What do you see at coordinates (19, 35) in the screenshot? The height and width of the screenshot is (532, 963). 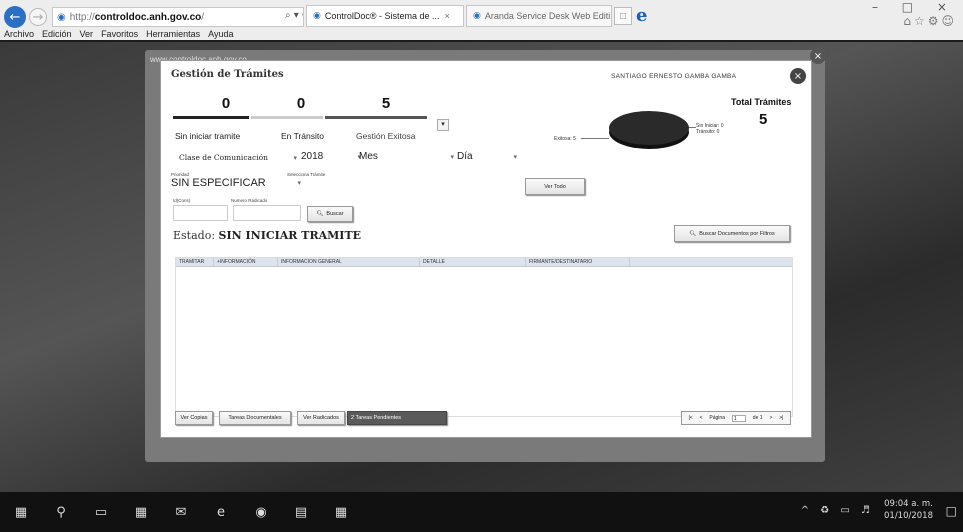 I see `menu-archivo: Archivo` at bounding box center [19, 35].